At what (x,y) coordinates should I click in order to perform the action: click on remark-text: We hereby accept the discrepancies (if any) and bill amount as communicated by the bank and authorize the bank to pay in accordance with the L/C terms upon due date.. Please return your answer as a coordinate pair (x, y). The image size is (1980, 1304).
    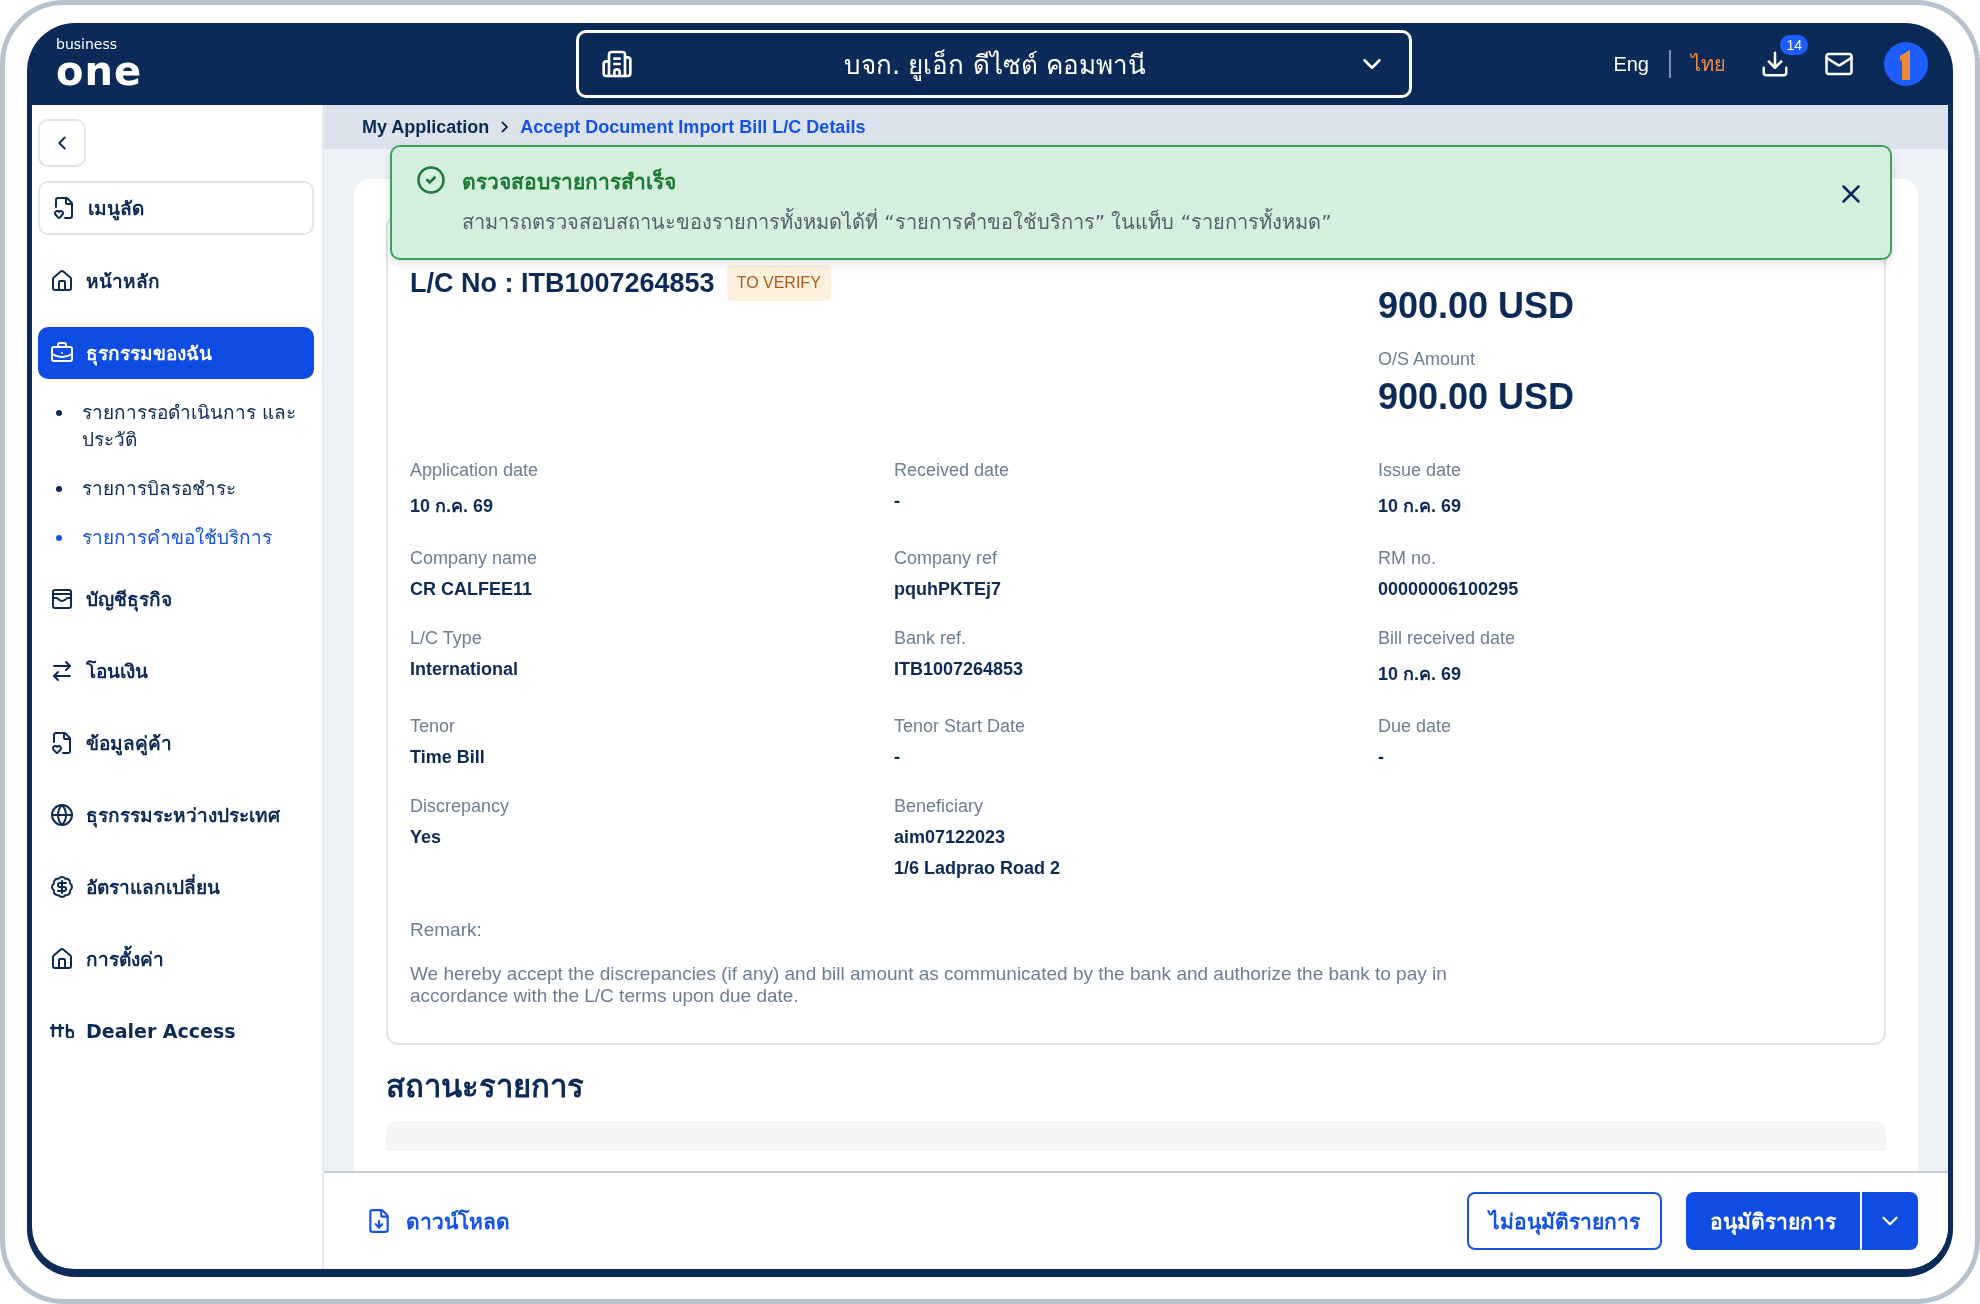
    Looking at the image, I should click on (929, 985).